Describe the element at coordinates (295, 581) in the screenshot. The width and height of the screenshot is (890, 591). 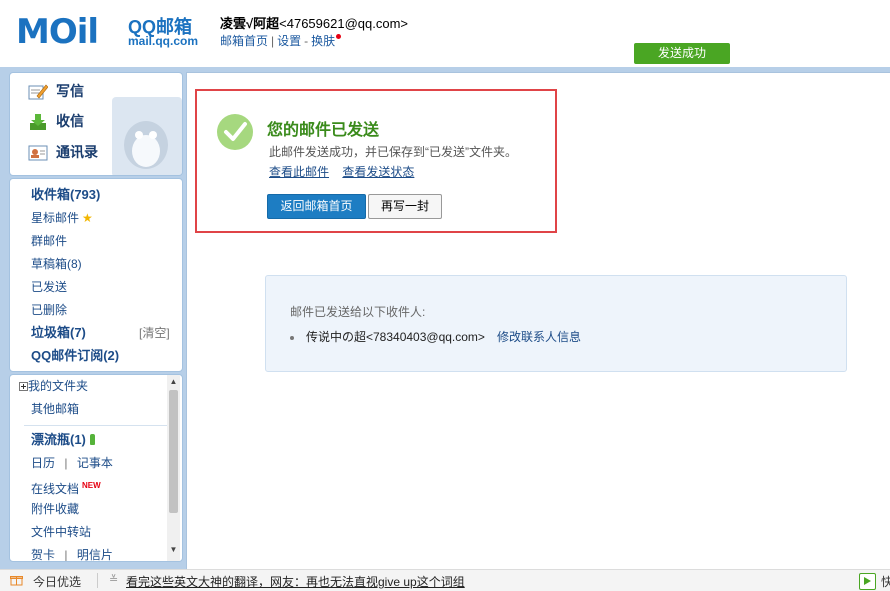
I see `news-headline-link: 看完这些英文大神的翻译，网友：再也无法直视give up这个词组` at that location.